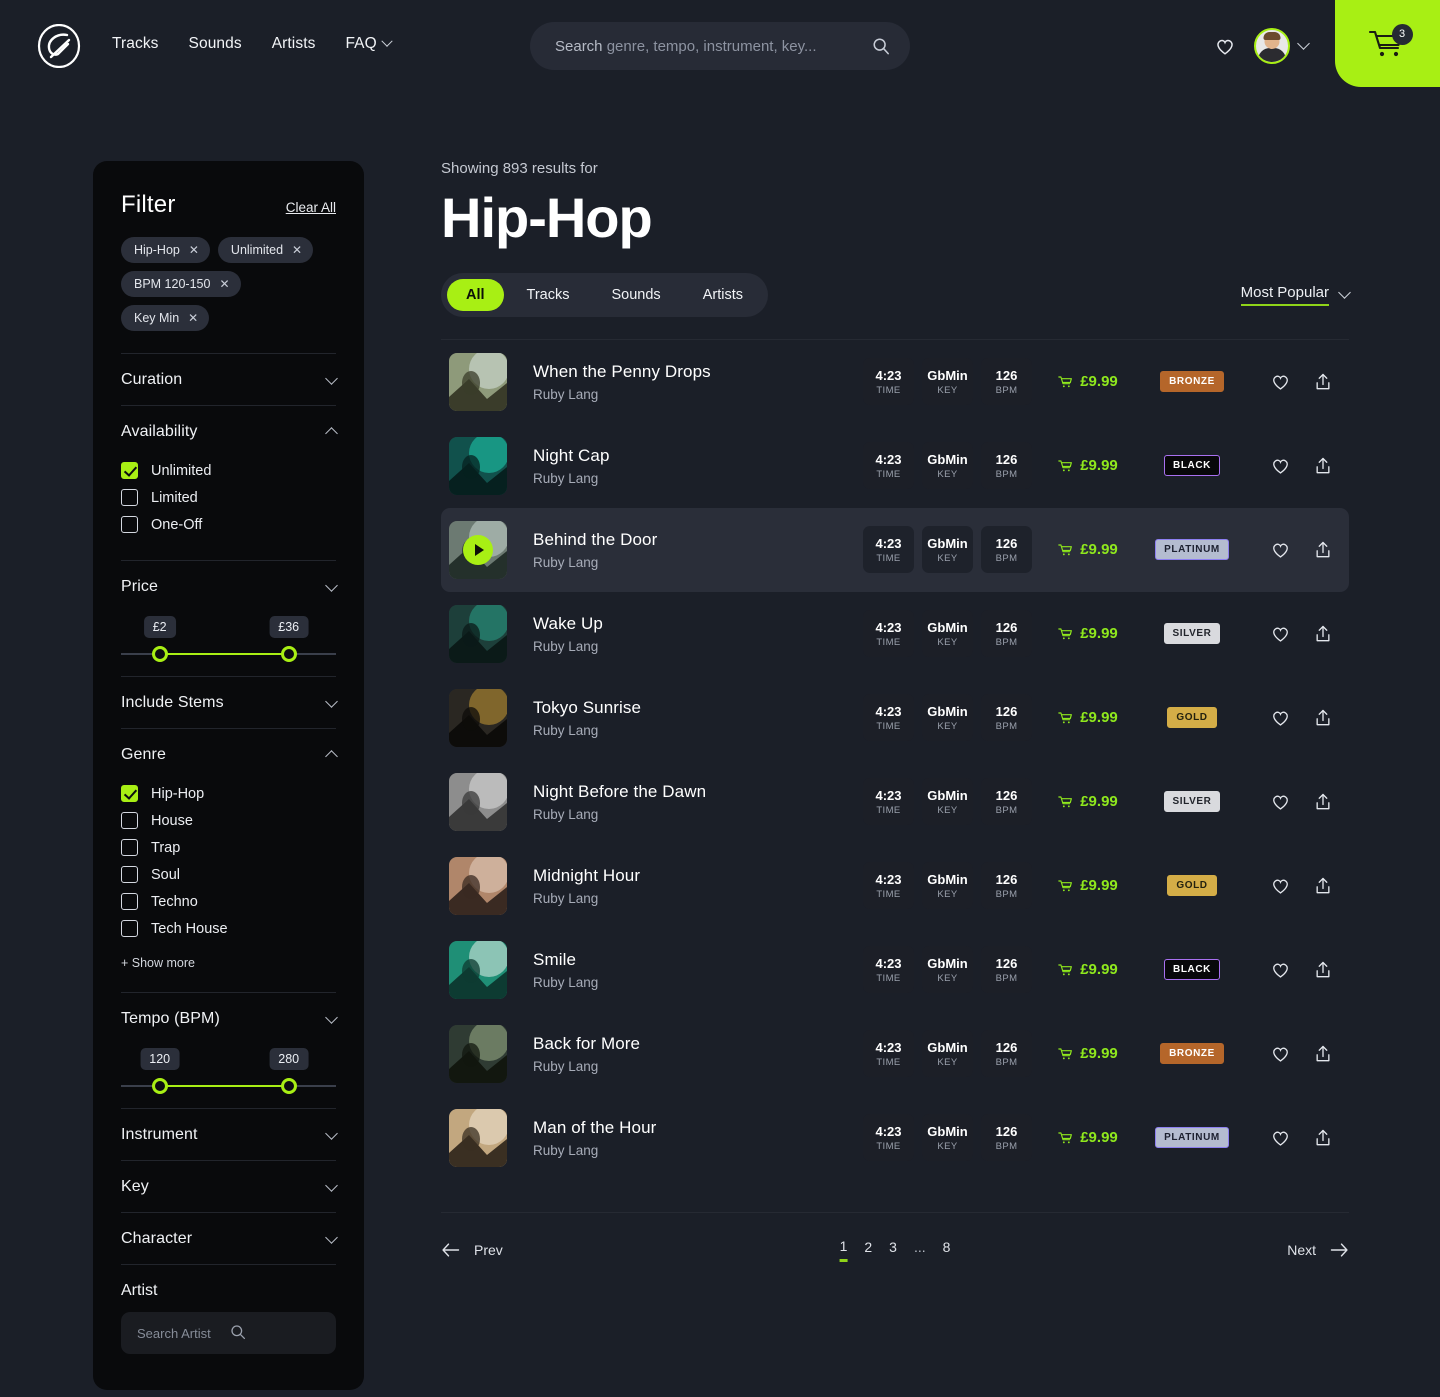 The height and width of the screenshot is (1397, 1440). Describe the element at coordinates (228, 497) in the screenshot. I see `checkbox-option-limited: Limited` at that location.